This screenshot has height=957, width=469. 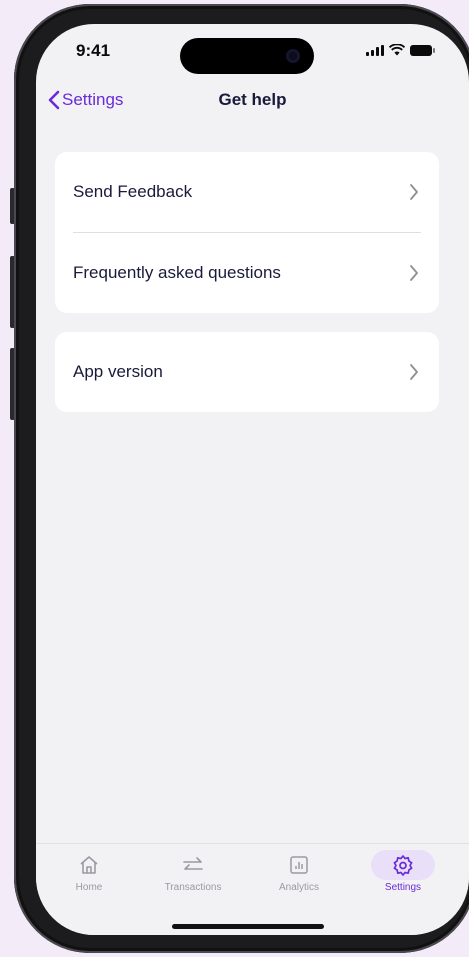 I want to click on active-tab-indicator, so click(x=403, y=865).